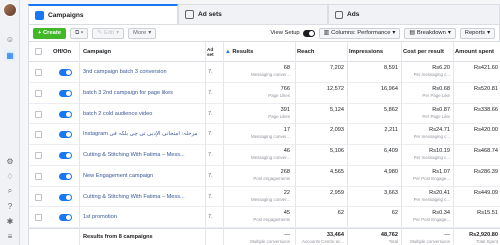 Image resolution: width=500 pixels, height=245 pixels. What do you see at coordinates (103, 14) in the screenshot?
I see `tab-campaigns: Campaigns` at bounding box center [103, 14].